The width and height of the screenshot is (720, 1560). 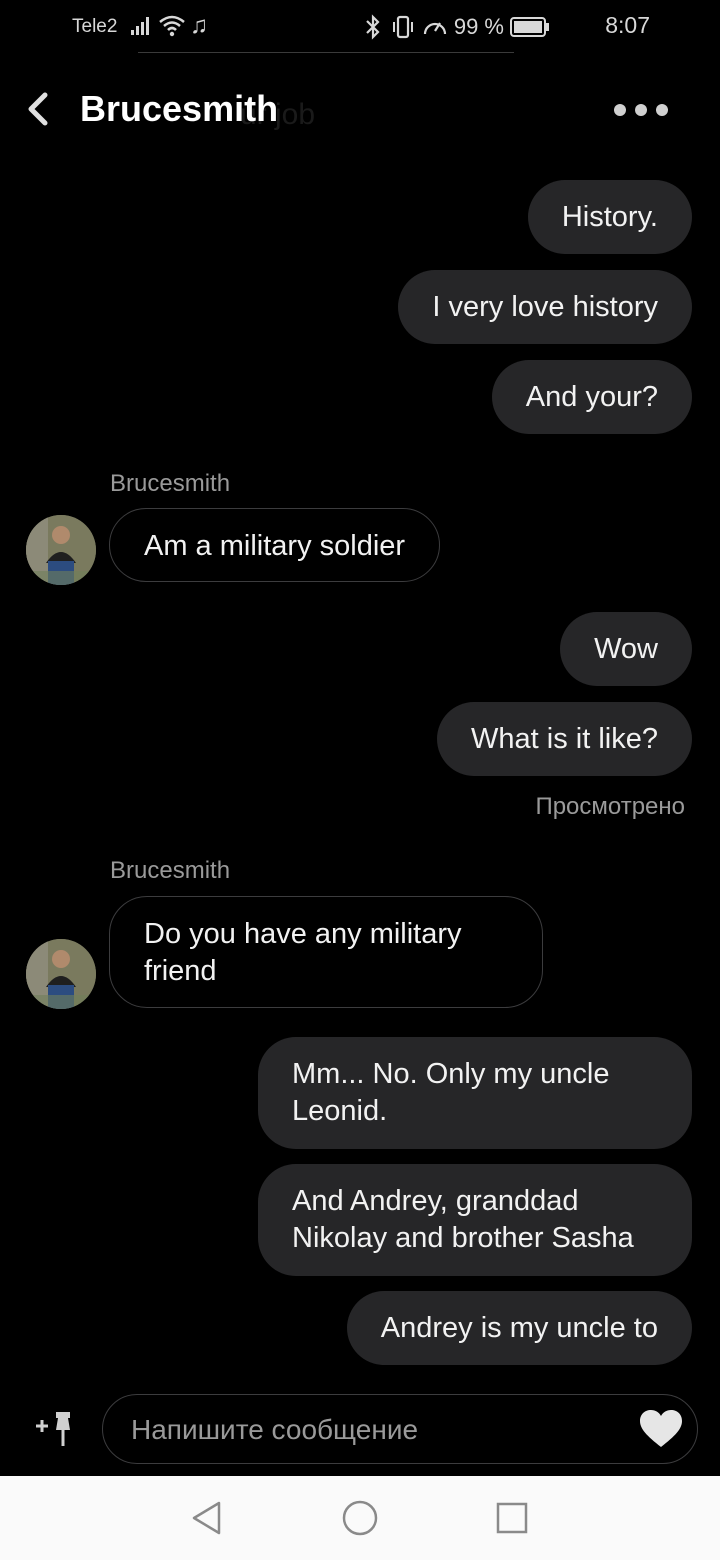 I want to click on message-bubble-outgoing: Andrey is my uncle to, so click(x=519, y=1328).